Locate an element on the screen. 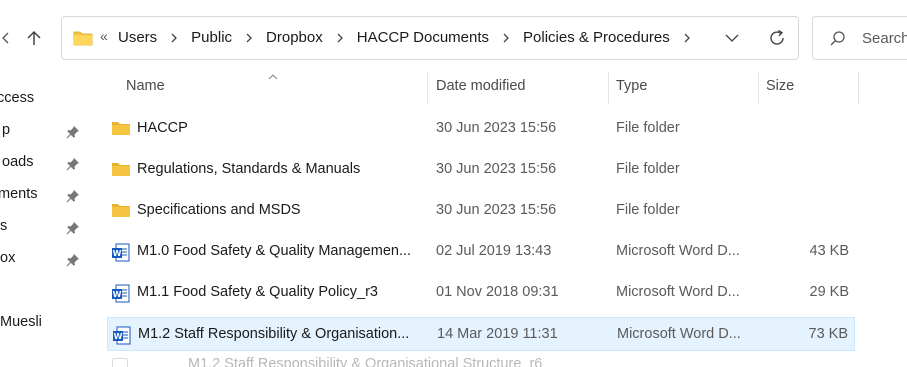 The width and height of the screenshot is (907, 367). nav-item-label: s is located at coordinates (4, 226).